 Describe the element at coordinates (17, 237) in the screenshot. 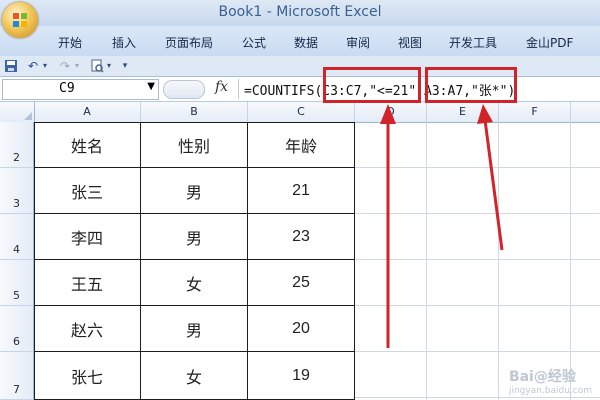

I see `row-header-4: 4` at that location.